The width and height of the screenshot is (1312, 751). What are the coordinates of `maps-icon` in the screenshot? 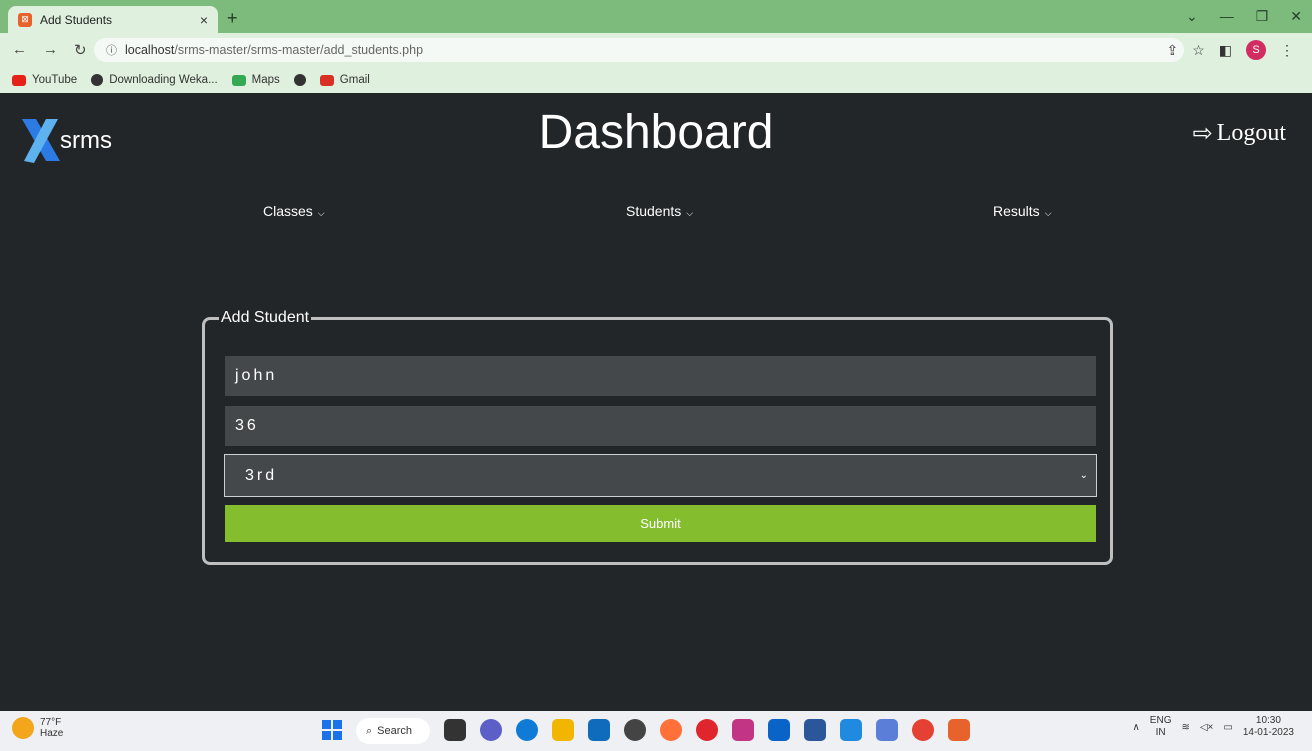 It's located at (238, 80).